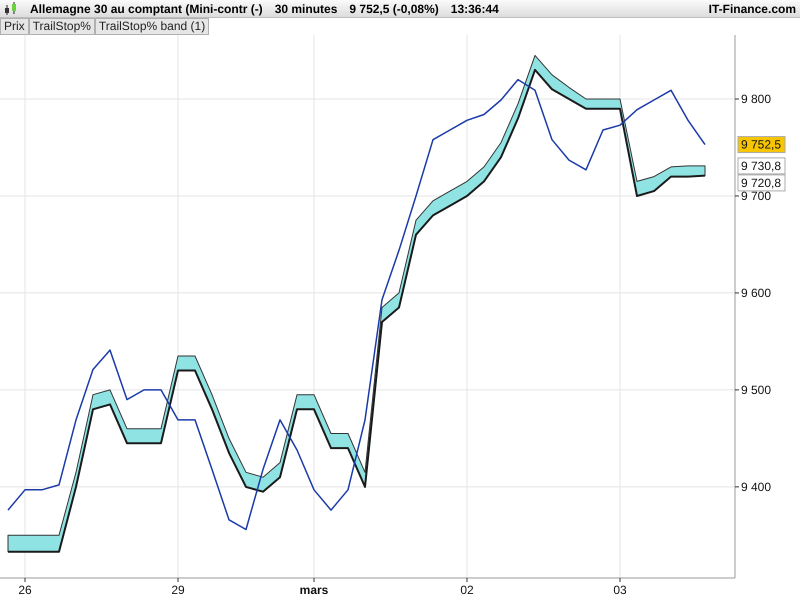 This screenshot has width=800, height=600. I want to click on price-tag: 9 720,8, so click(762, 183).